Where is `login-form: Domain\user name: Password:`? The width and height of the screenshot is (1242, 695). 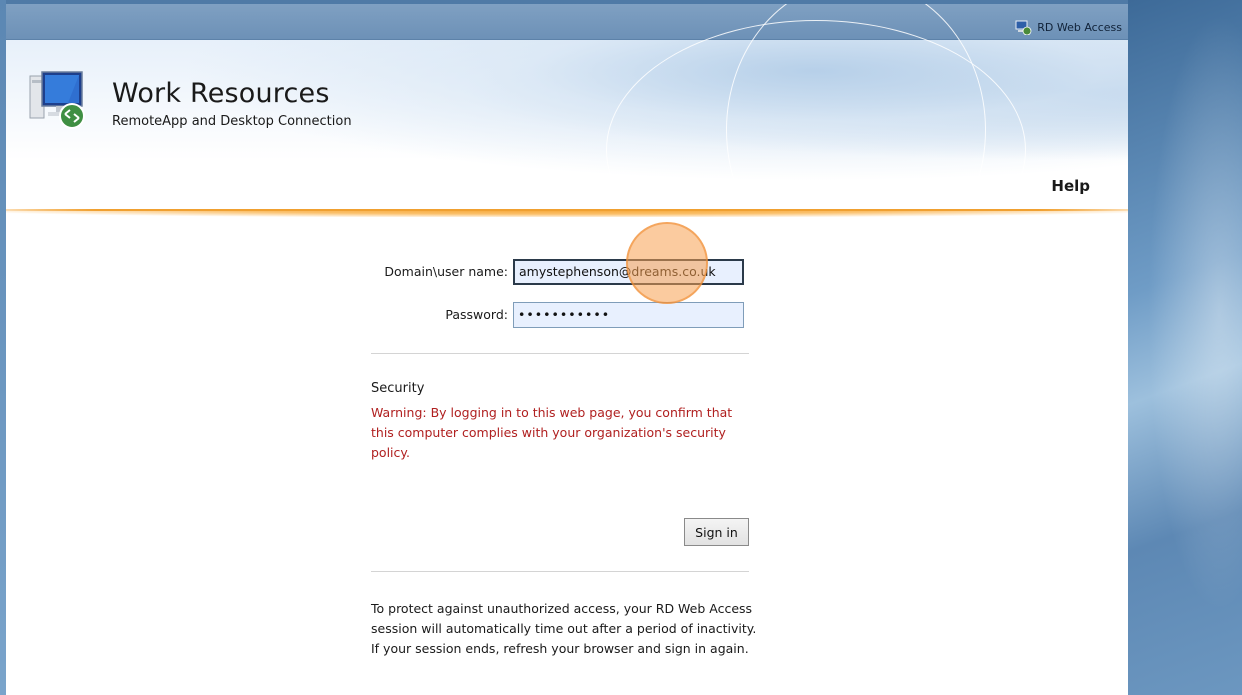 login-form: Domain\user name: Password: is located at coordinates (557, 293).